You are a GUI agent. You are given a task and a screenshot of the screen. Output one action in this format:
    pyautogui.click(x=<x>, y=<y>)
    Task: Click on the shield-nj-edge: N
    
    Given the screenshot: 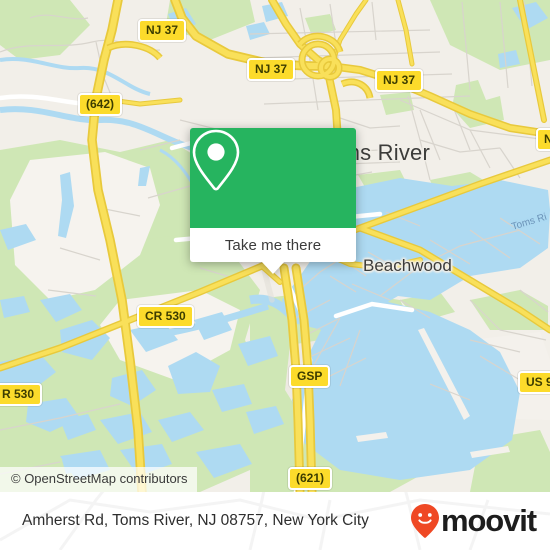 What is the action you would take?
    pyautogui.click(x=543, y=139)
    